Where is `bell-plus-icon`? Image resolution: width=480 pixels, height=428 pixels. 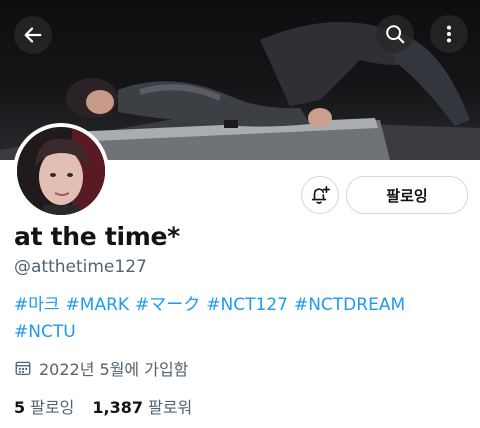 bell-plus-icon is located at coordinates (320, 194).